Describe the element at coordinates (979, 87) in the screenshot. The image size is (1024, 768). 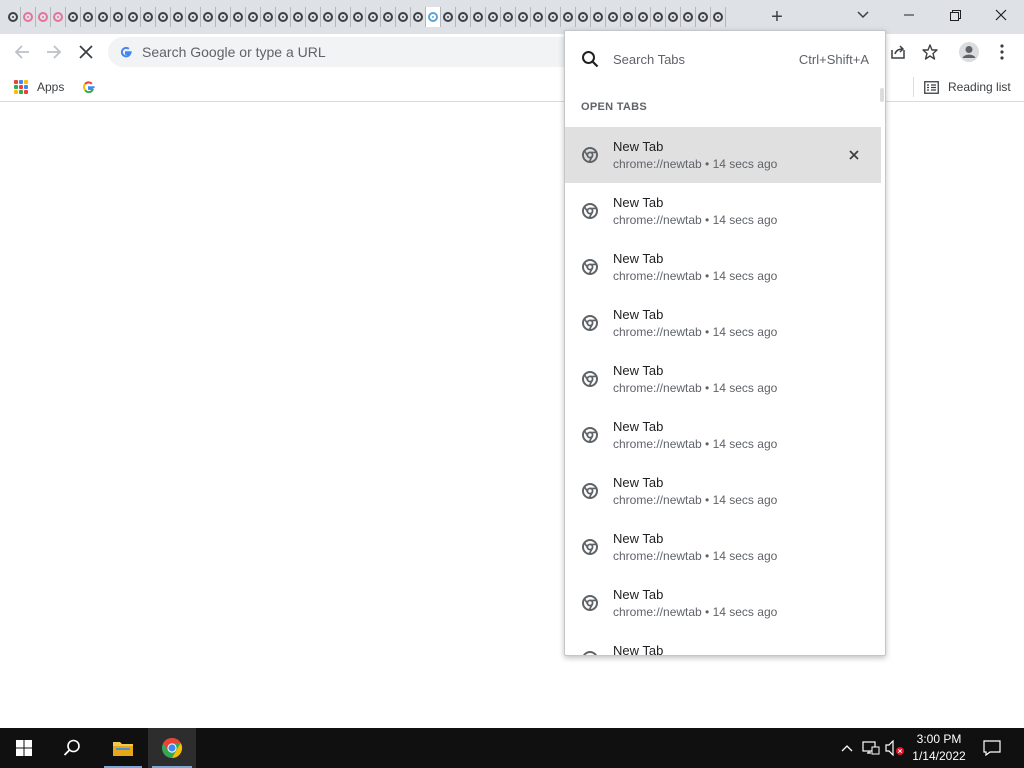
I see `reading-list-label: Reading list` at that location.